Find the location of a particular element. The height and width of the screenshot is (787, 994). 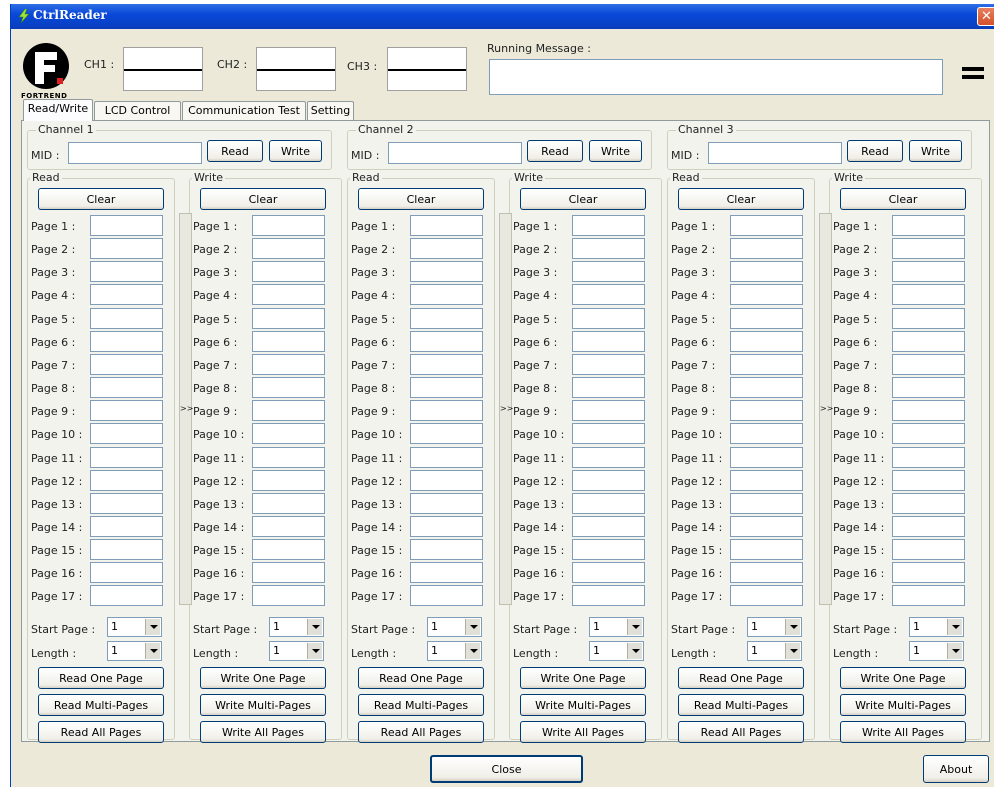

channel-1-write-page-6-input is located at coordinates (288, 341).